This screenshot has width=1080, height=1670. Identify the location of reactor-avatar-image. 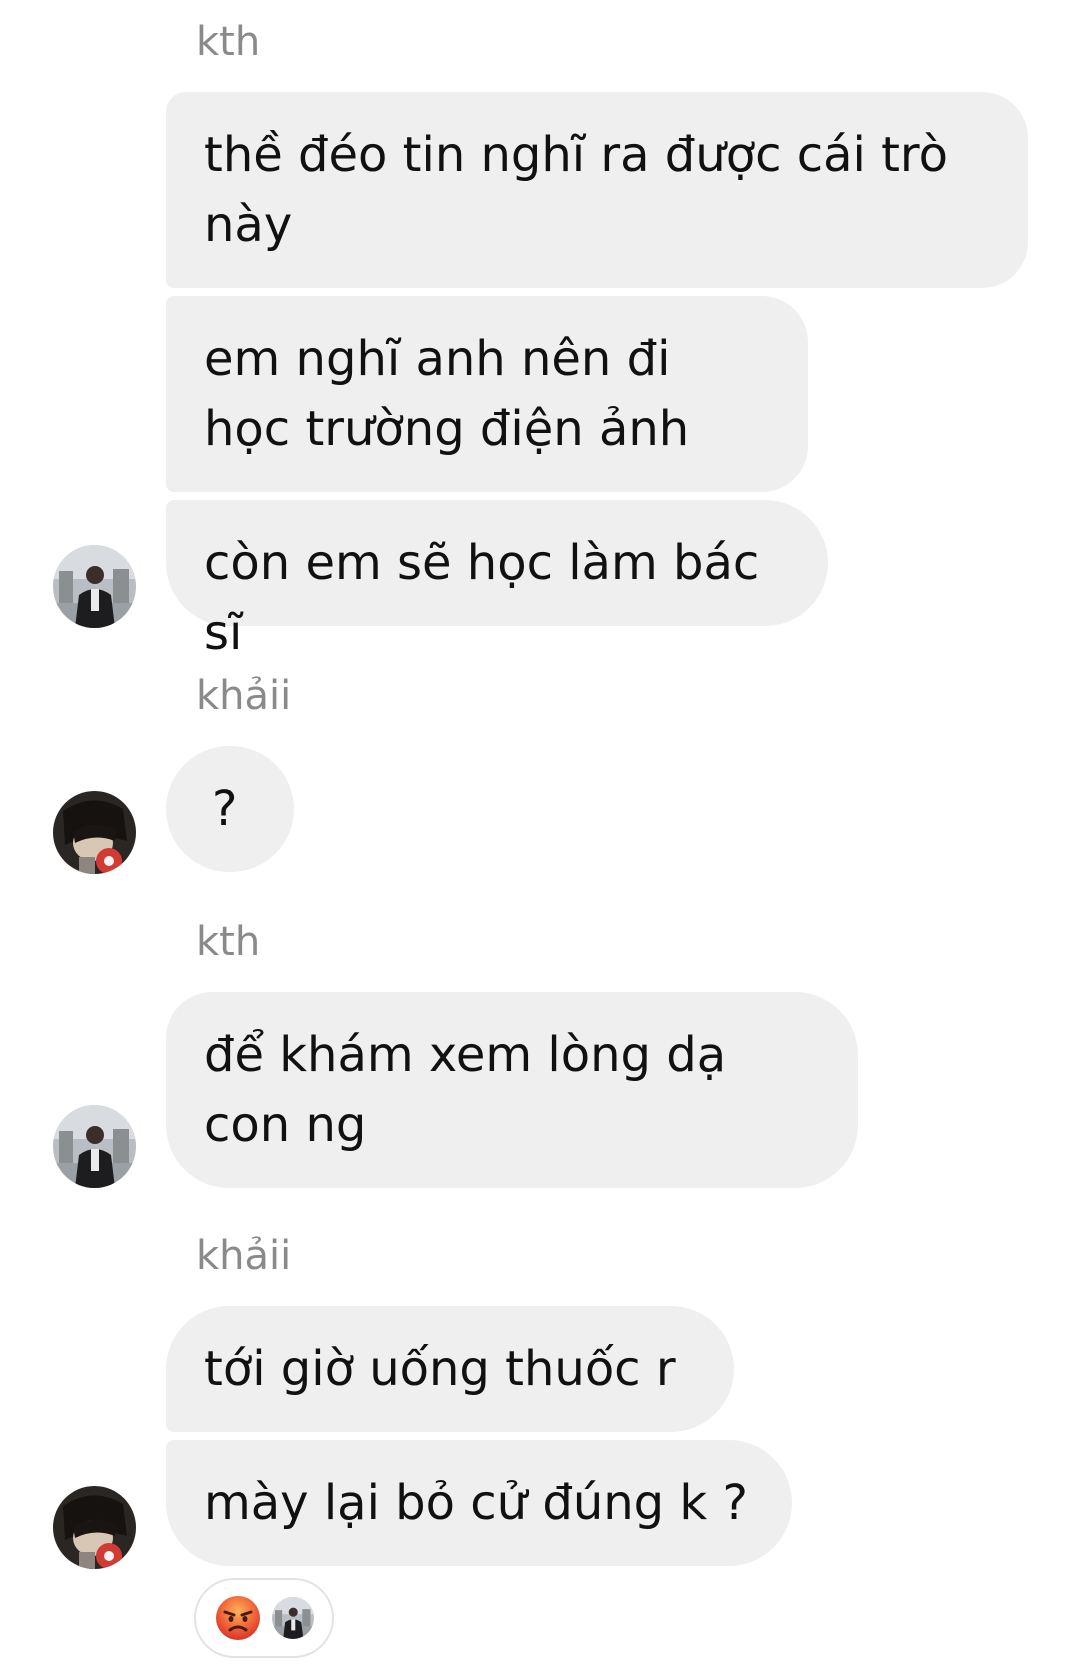
(293, 1618).